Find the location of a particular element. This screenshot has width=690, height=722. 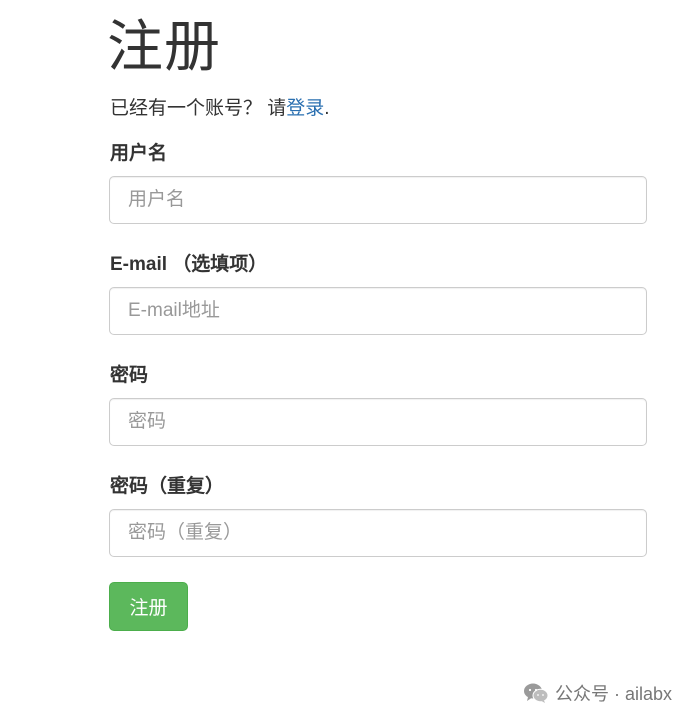

password-label: 密码 is located at coordinates (129, 375).